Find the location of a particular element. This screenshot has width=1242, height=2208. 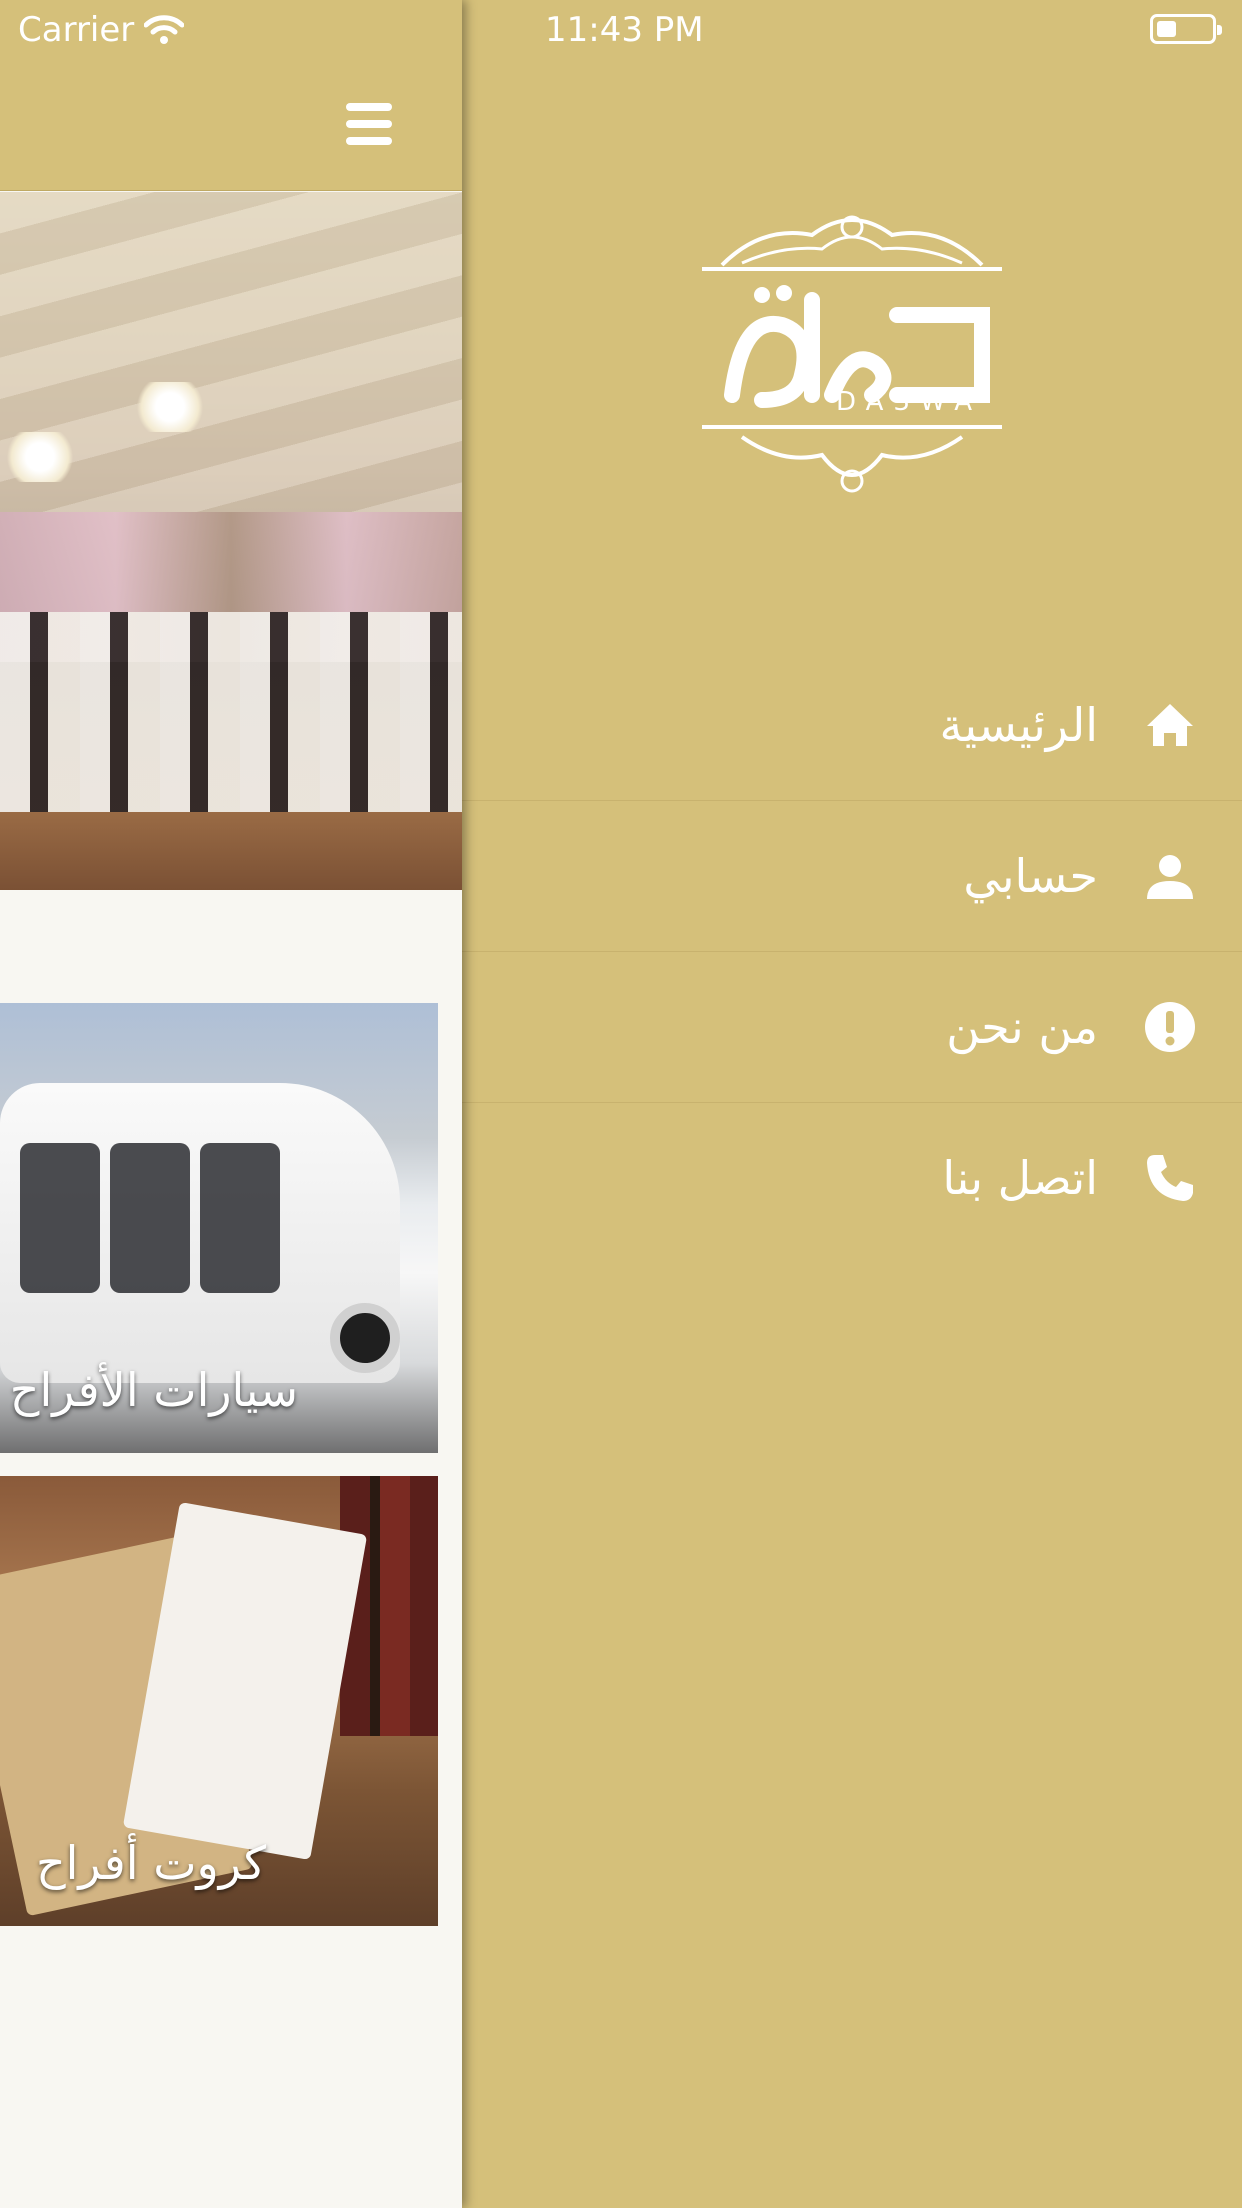

carrier-label: Carrier is located at coordinates (76, 30).